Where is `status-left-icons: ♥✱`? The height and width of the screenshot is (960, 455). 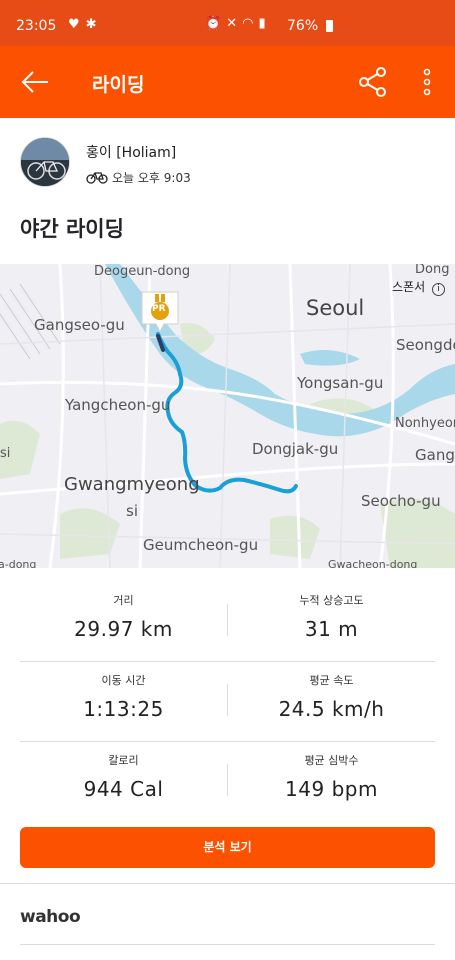
status-left-icons: ♥✱ is located at coordinates (85, 24).